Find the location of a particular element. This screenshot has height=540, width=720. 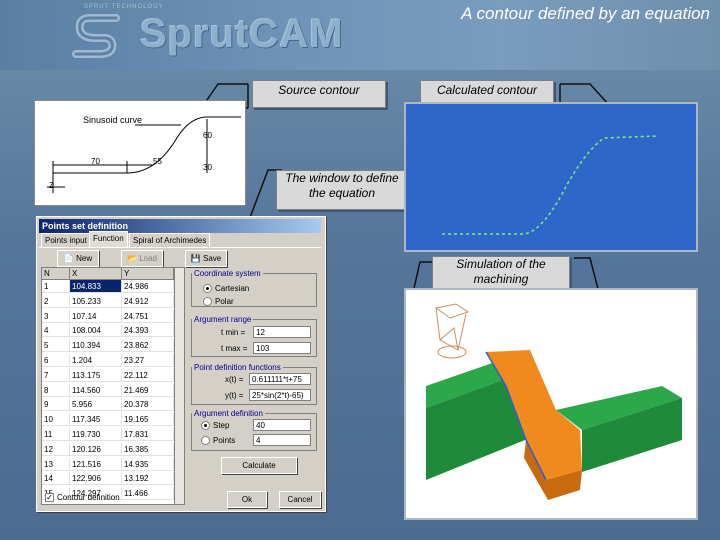

t-min-field: 12 is located at coordinates (282, 332).